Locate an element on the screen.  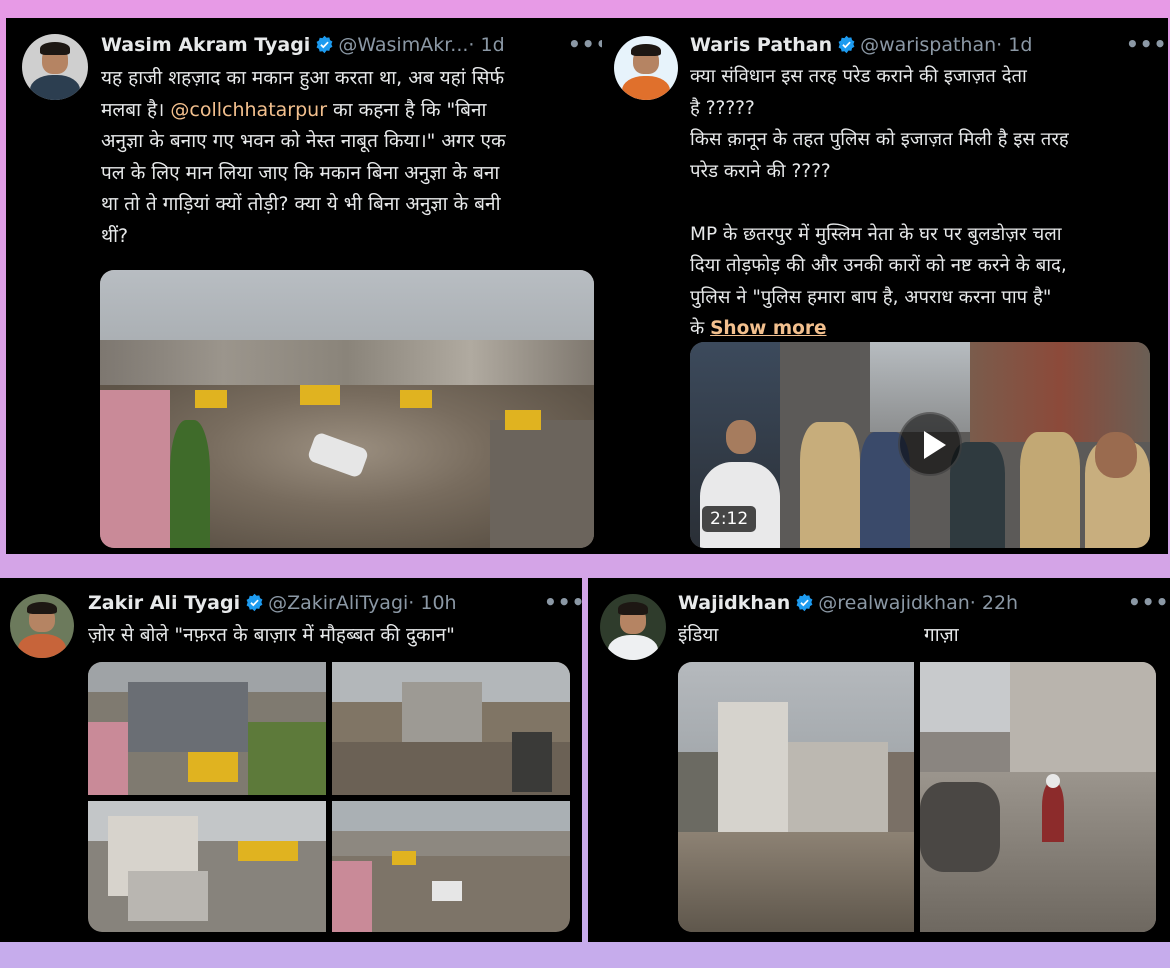
image-gaza is located at coordinates (1038, 797).